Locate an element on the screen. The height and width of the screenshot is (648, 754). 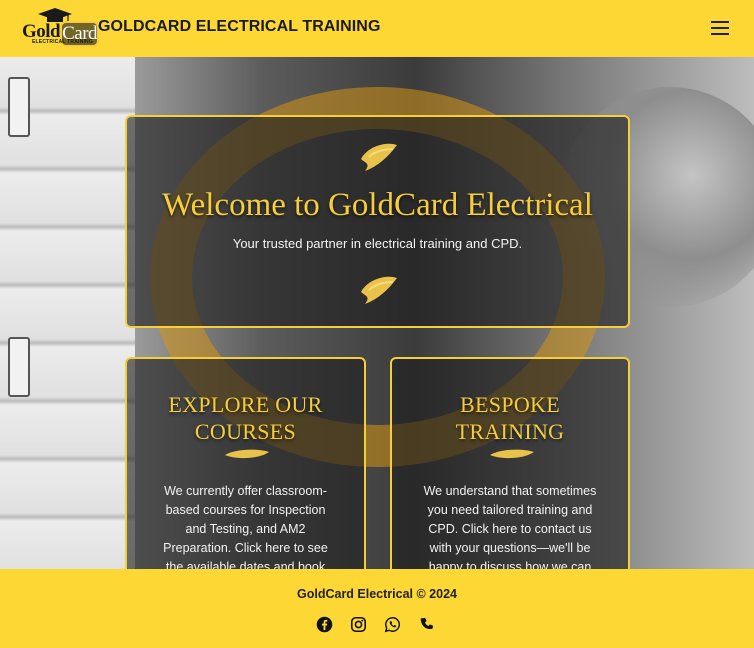
copyright-text: GoldCard Electrical © 2024 is located at coordinates (377, 594).